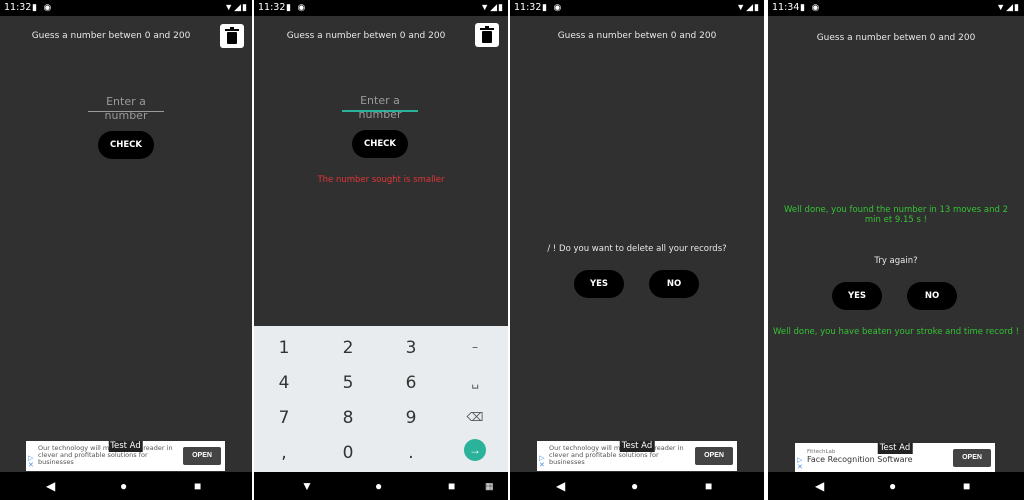 Image resolution: width=1024 pixels, height=500 pixels. What do you see at coordinates (860, 459) in the screenshot?
I see `ad-headline: Face Recognition Software` at bounding box center [860, 459].